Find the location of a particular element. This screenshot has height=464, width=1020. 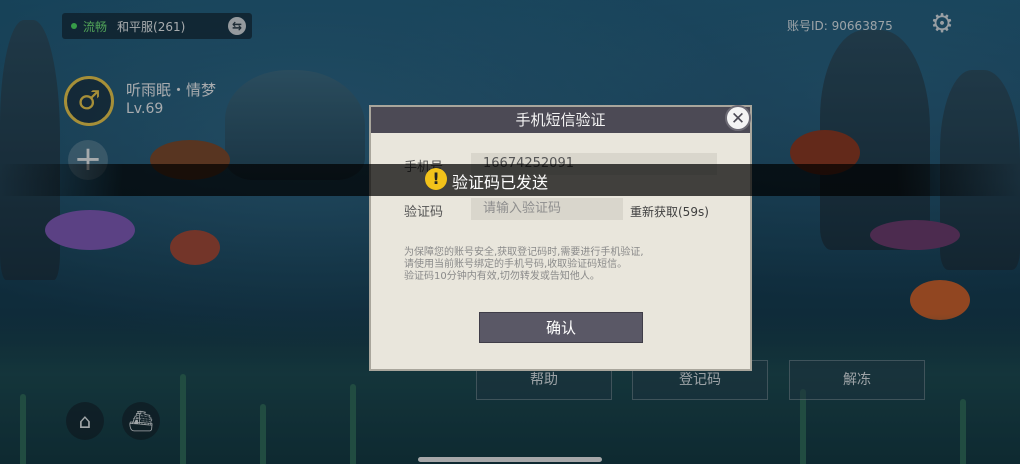

warning-icon: ! is located at coordinates (436, 179).